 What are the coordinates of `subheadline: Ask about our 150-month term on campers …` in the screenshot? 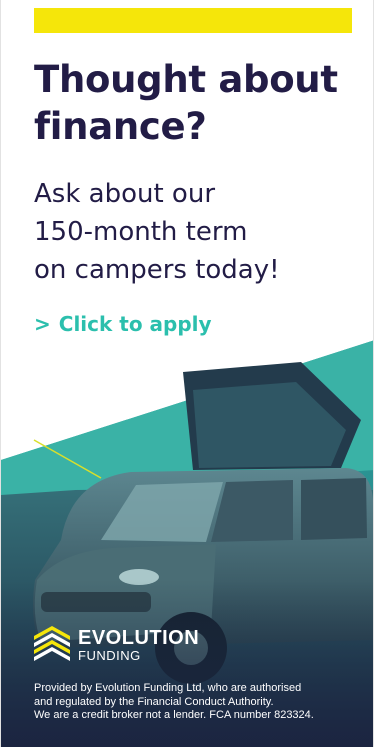 It's located at (199, 232).